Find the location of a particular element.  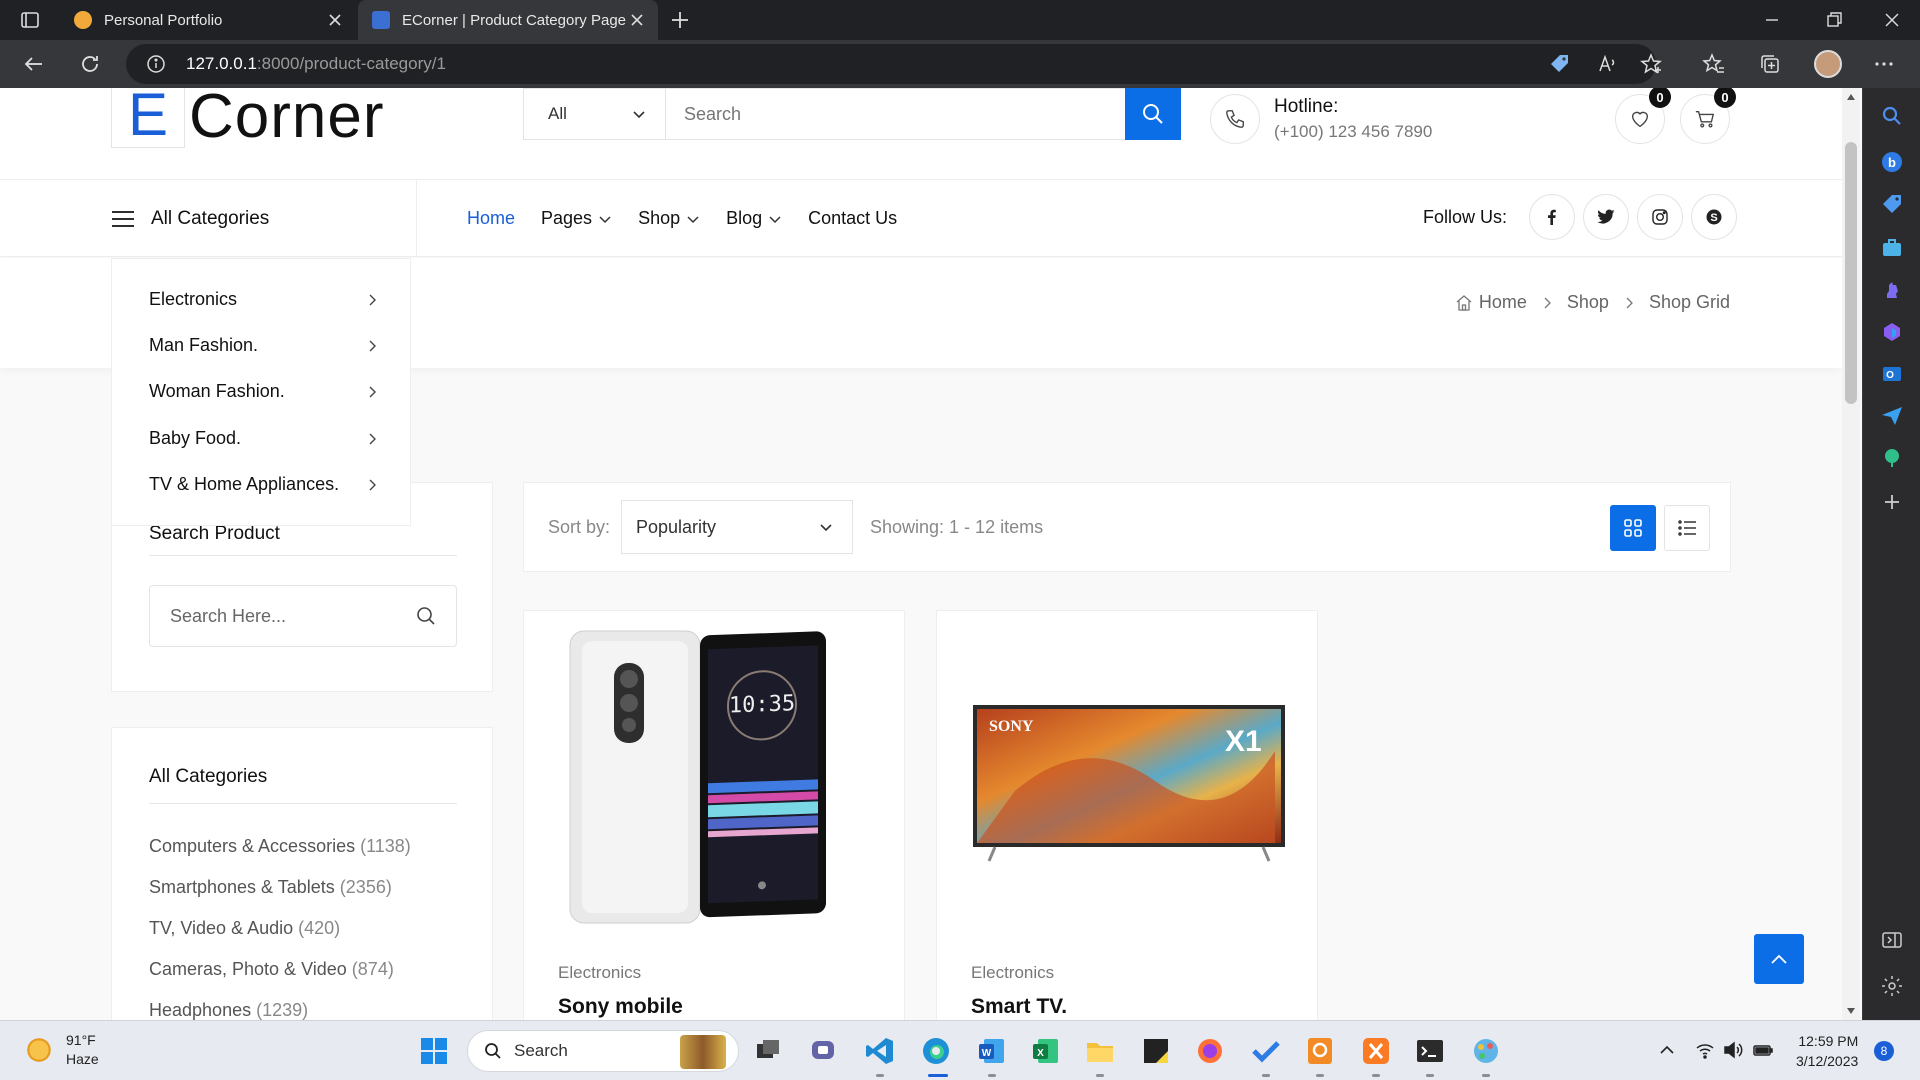

product-card: SONY X1 Electronics Smart TV. is located at coordinates (1127, 815).